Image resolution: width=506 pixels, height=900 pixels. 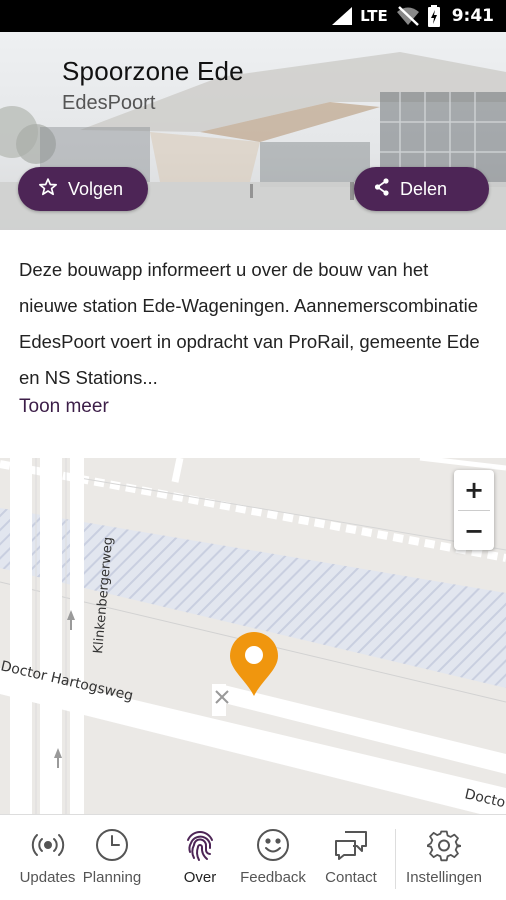 I want to click on follow-button: Volgen, so click(x=83, y=189).